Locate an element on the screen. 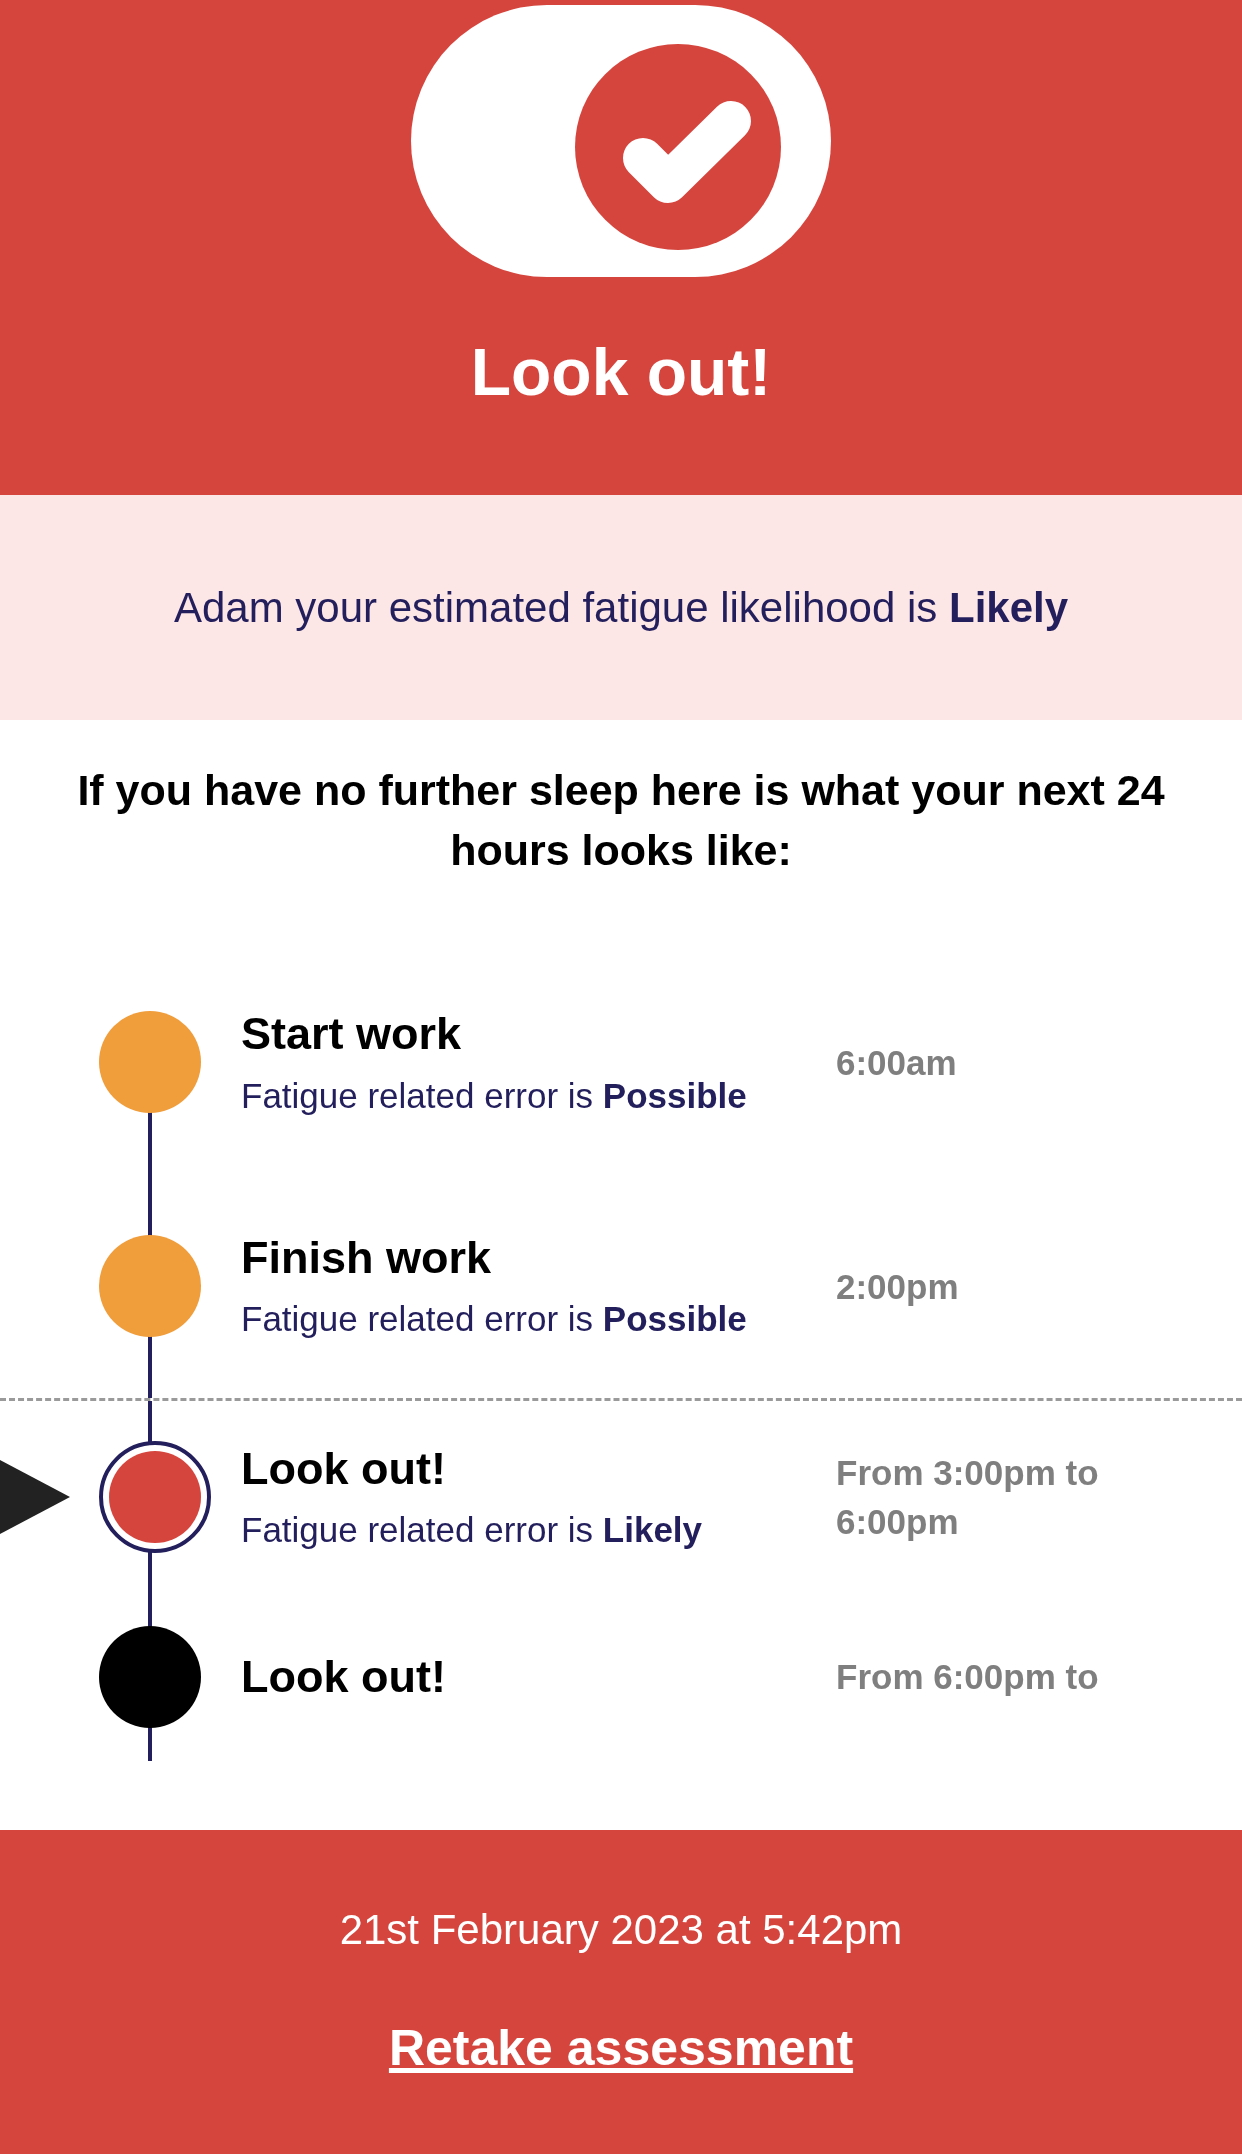 The height and width of the screenshot is (2154, 1242). event-time: 2:00pm is located at coordinates (898, 1286).